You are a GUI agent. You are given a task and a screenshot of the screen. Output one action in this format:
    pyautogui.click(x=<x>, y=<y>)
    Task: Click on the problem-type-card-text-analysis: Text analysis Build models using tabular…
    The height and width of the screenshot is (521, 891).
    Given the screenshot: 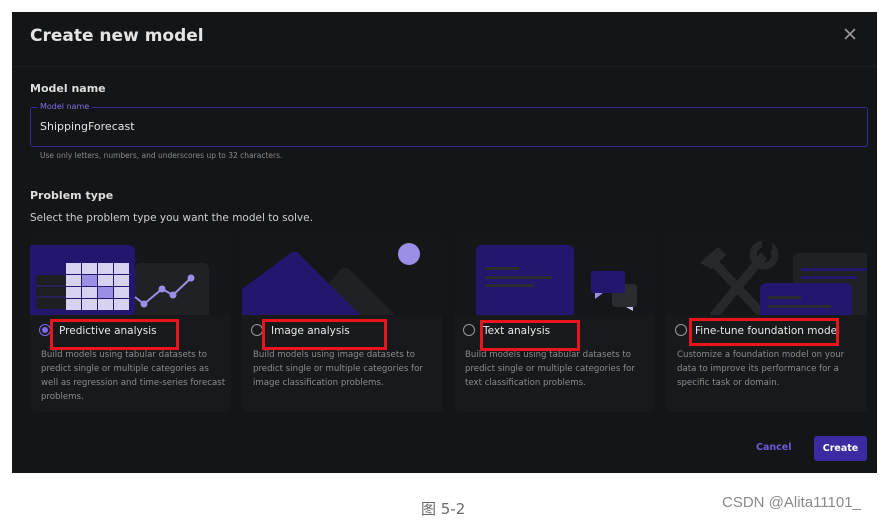 What is the action you would take?
    pyautogui.click(x=554, y=321)
    